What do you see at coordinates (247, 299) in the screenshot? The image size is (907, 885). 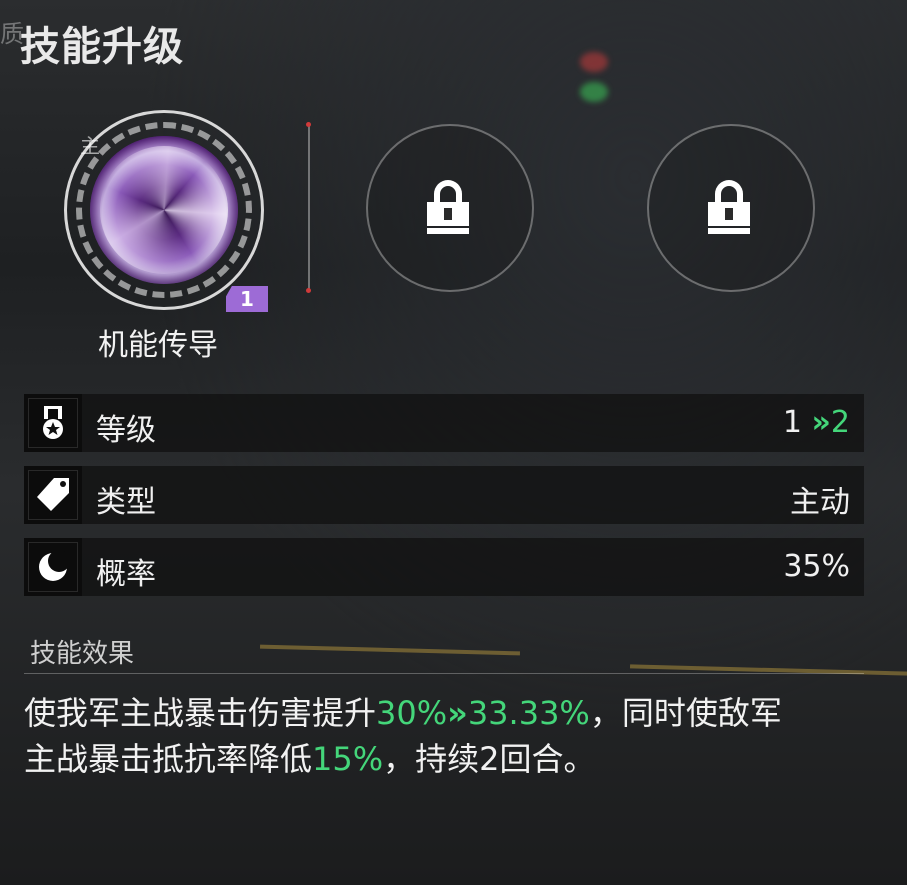 I see `skill-level-badge: 1` at bounding box center [247, 299].